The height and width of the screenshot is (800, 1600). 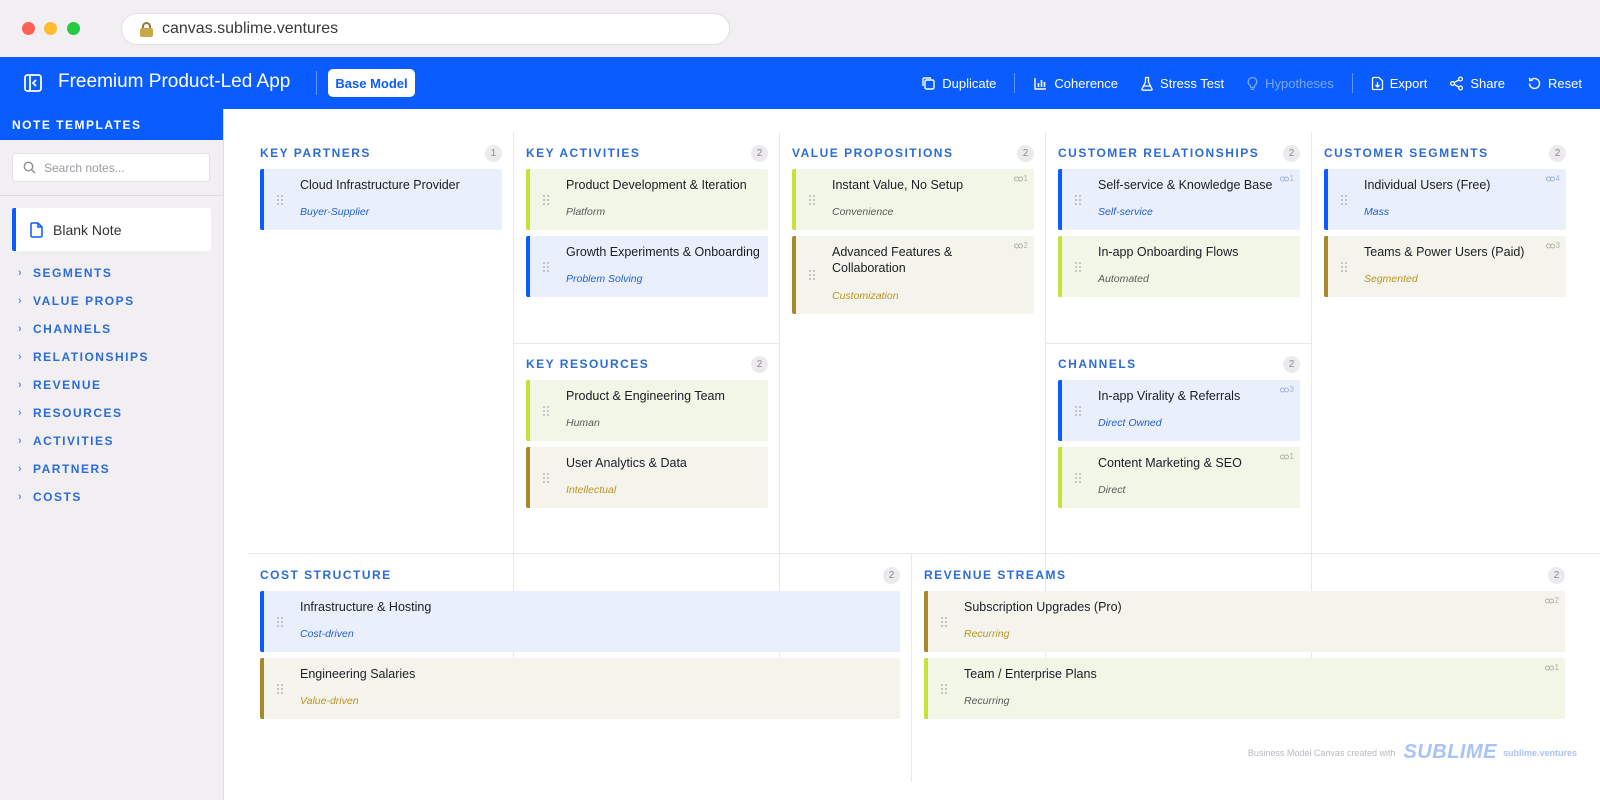 What do you see at coordinates (892, 260) in the screenshot?
I see `note-title: Advanced Features & Collaboration` at bounding box center [892, 260].